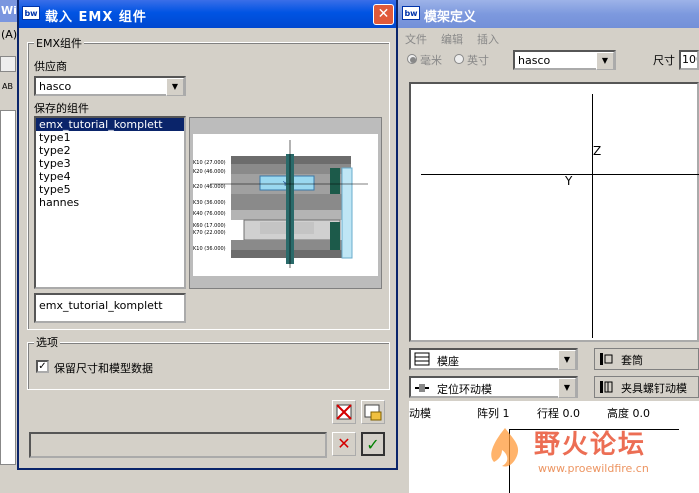 Image resolution: width=699 pixels, height=493 pixels. Describe the element at coordinates (178, 445) in the screenshot. I see `message-bar` at that location.